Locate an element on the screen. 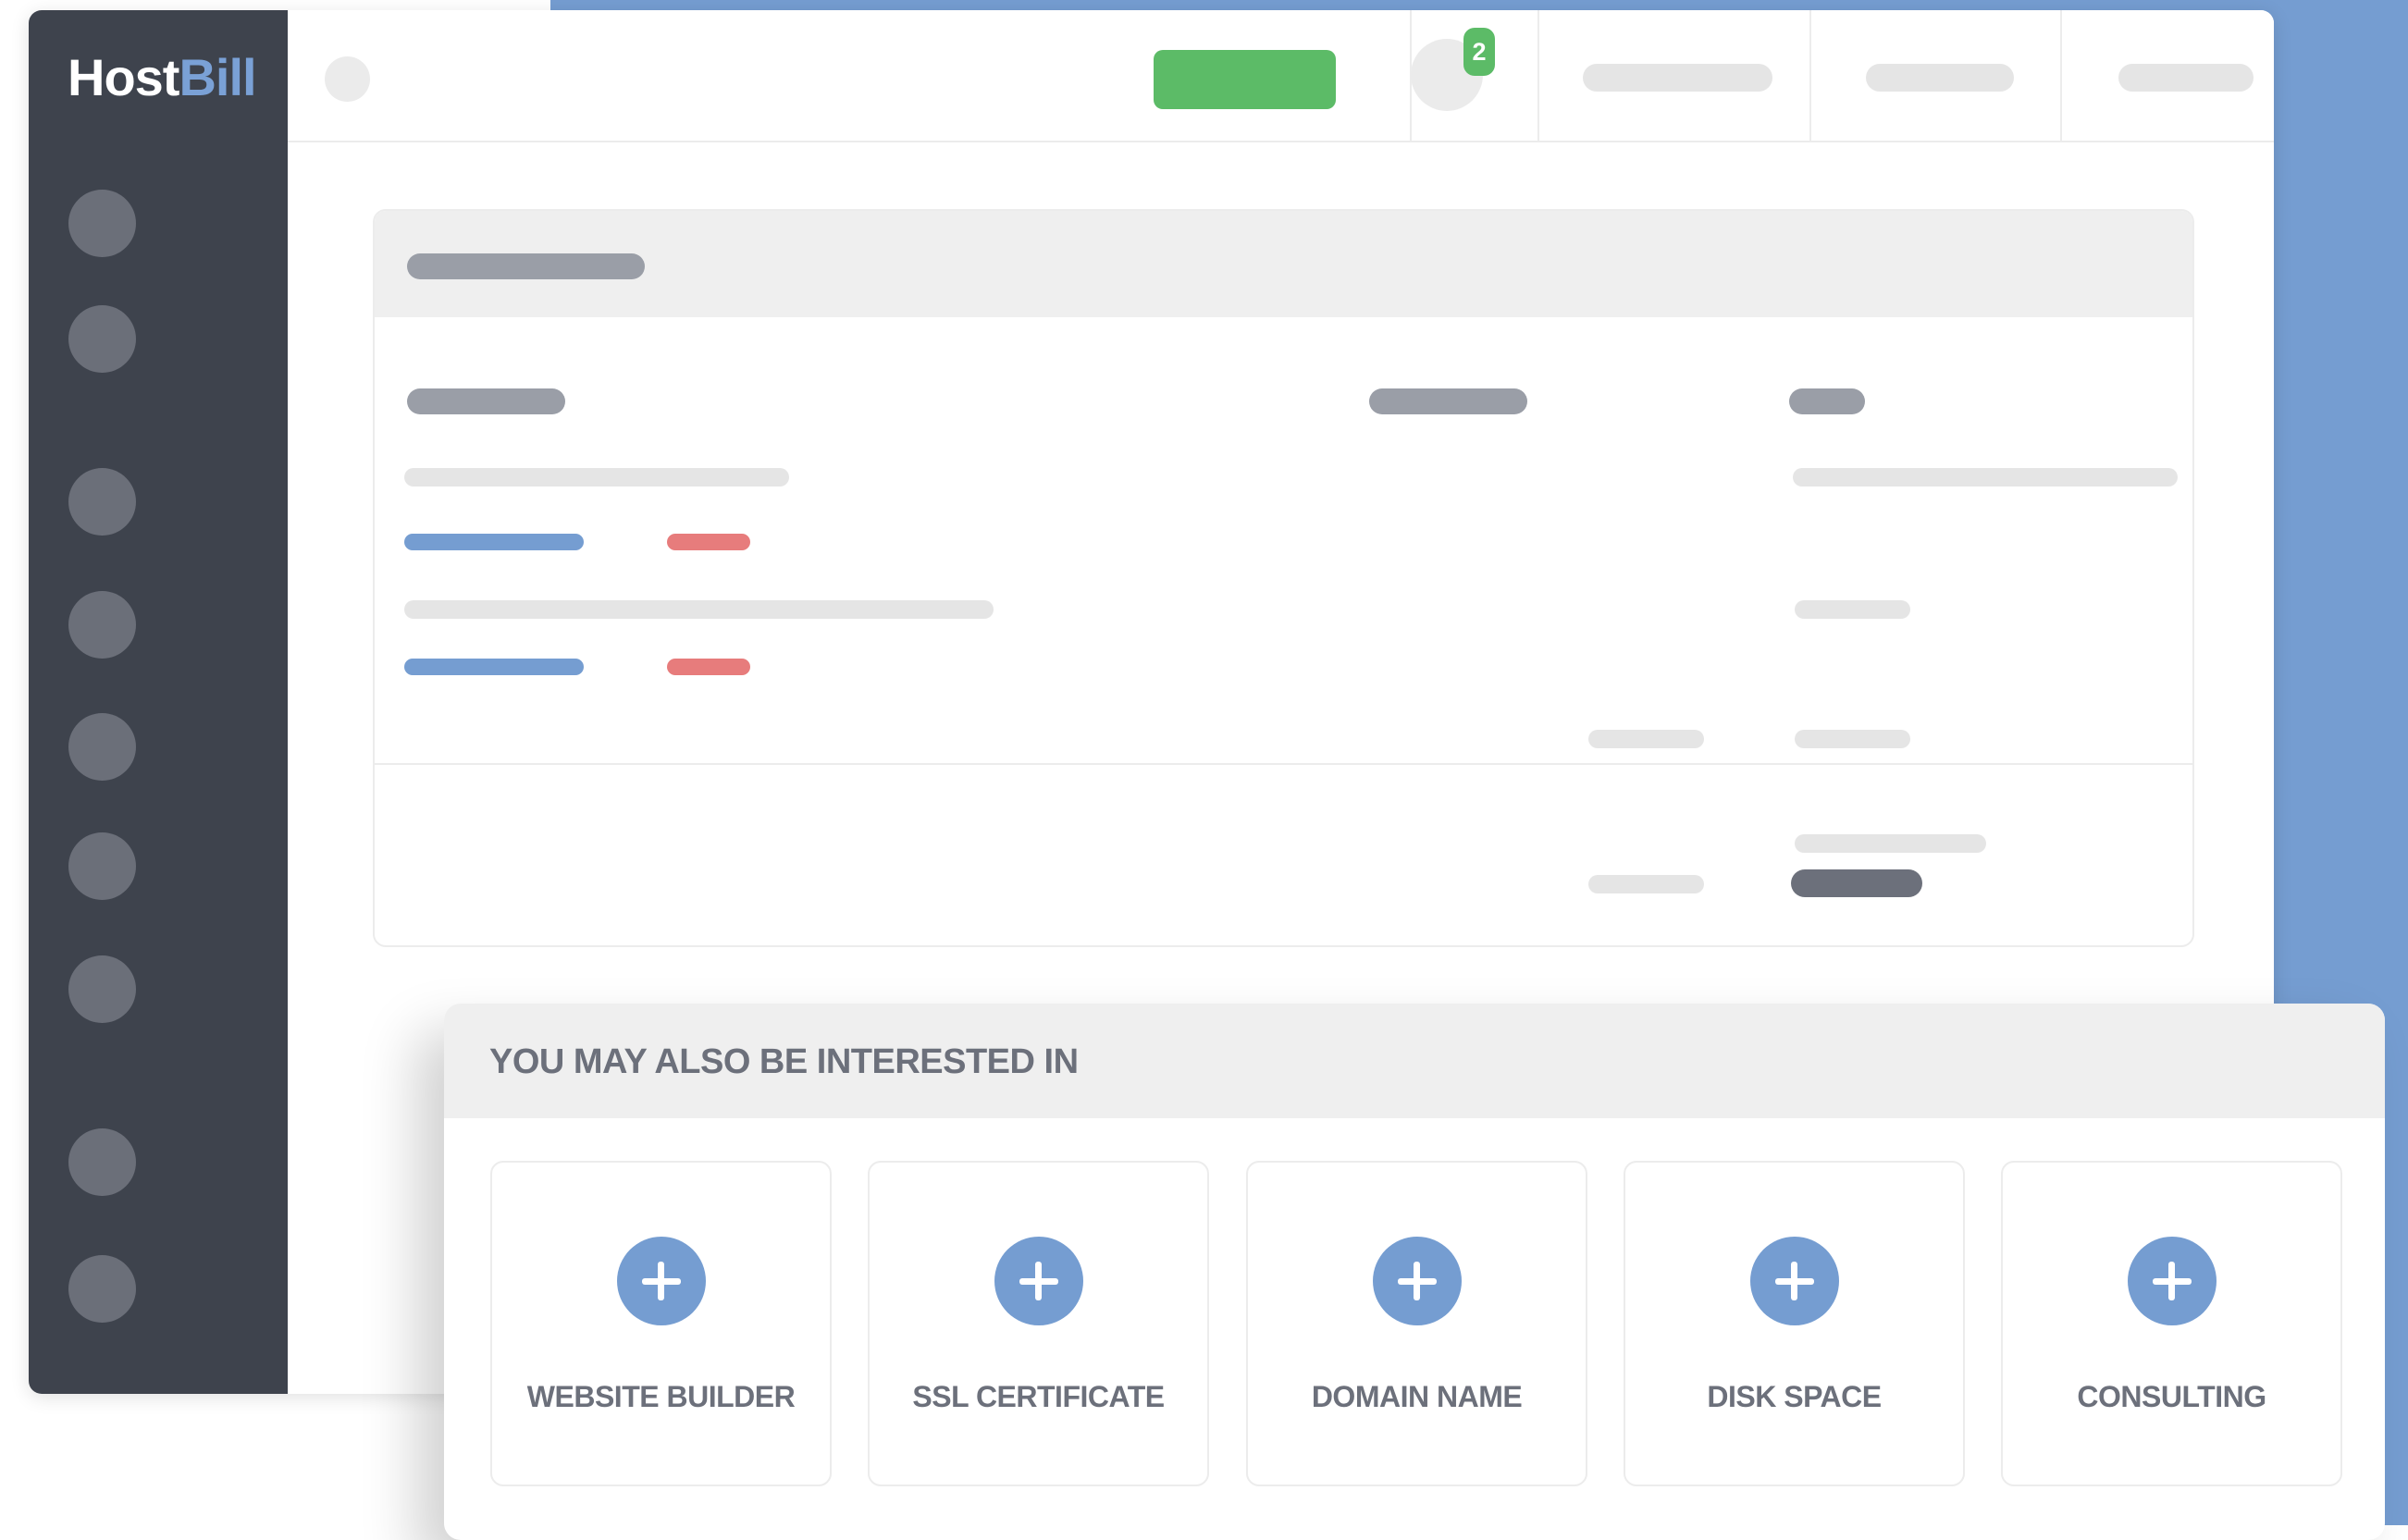 The height and width of the screenshot is (1540, 2408). total-label-placeholder is located at coordinates (1646, 884).